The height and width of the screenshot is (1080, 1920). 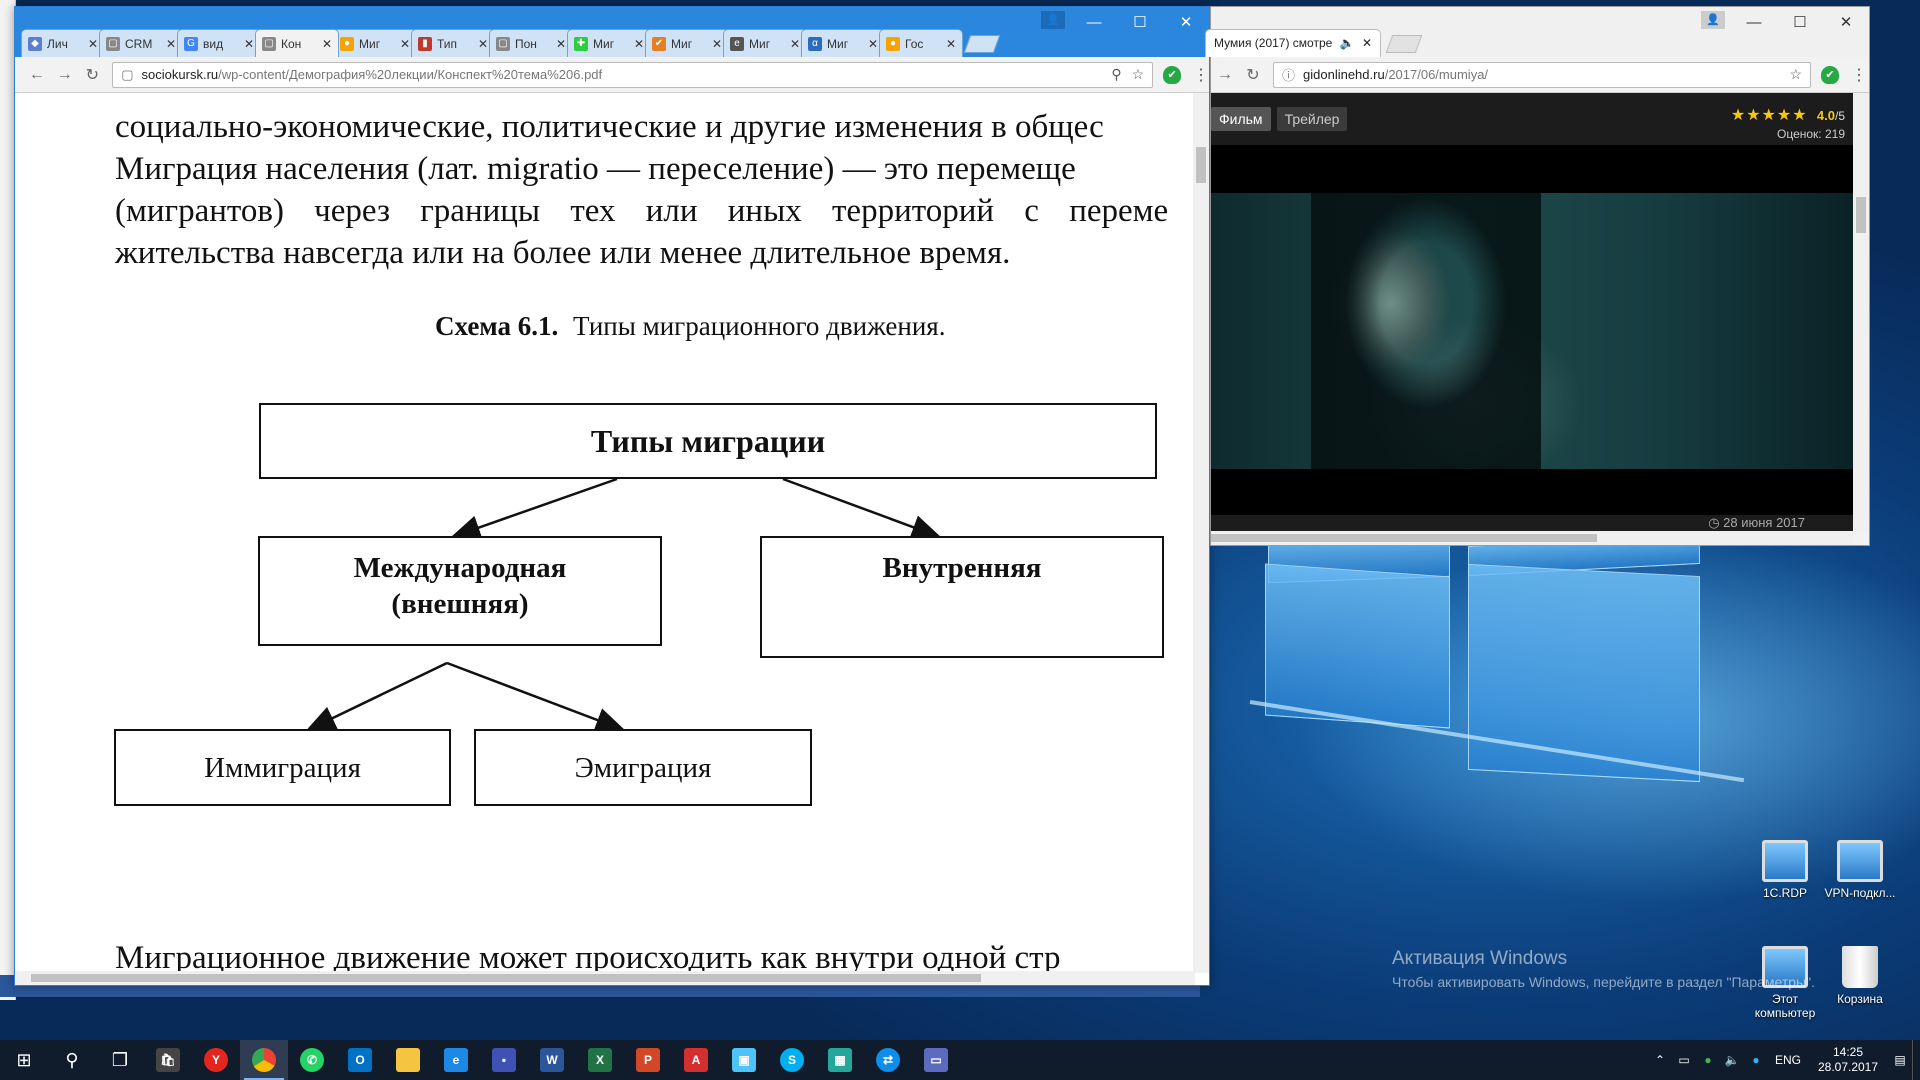 I want to click on remote-desktop-icon, so click(x=1785, y=861).